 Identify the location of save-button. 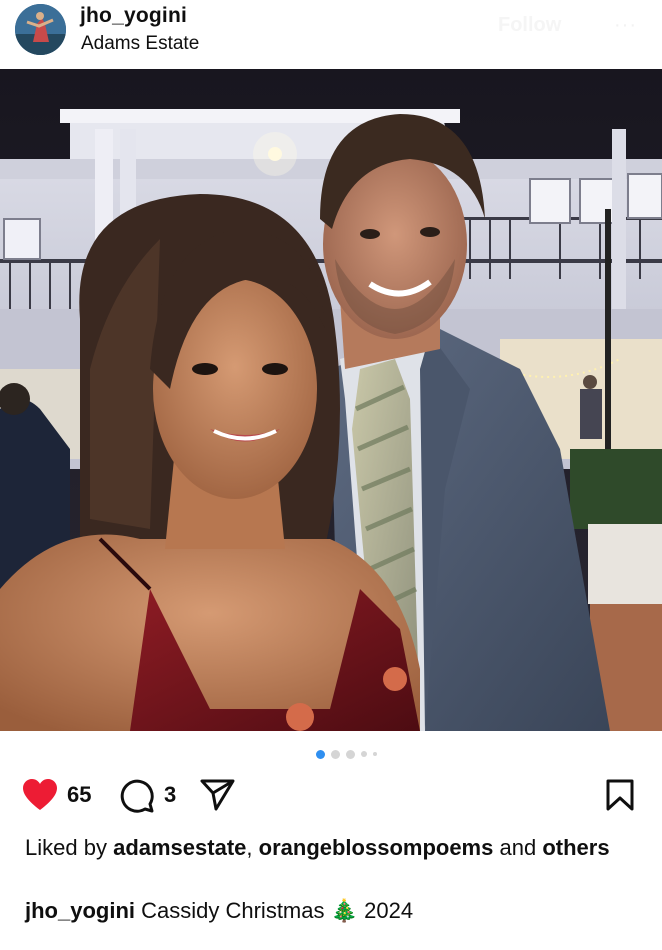
(620, 795).